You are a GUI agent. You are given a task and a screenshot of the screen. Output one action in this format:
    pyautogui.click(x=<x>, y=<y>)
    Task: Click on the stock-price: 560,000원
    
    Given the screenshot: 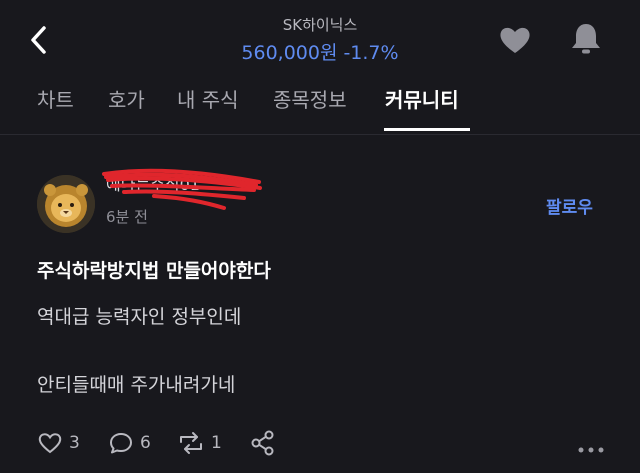 What is the action you would take?
    pyautogui.click(x=289, y=53)
    